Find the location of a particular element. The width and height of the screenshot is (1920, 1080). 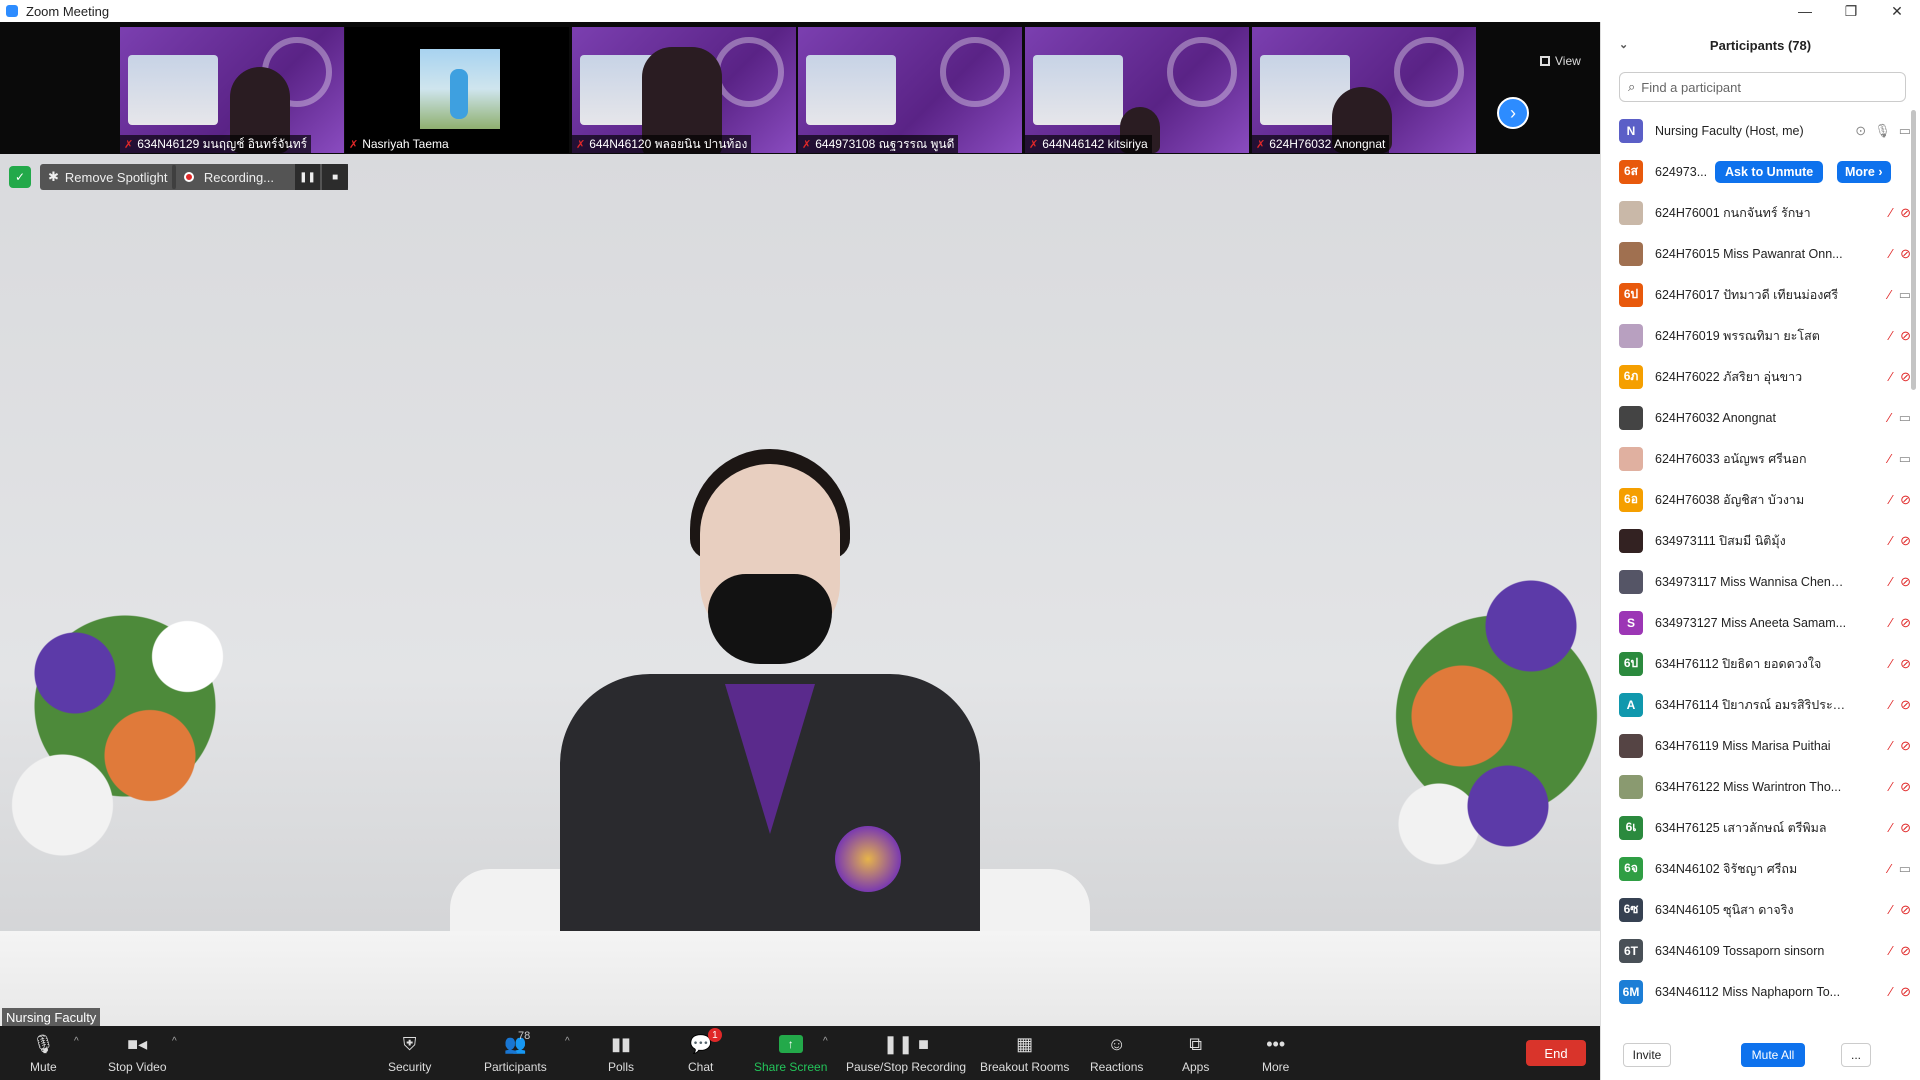

end-meeting-button: End is located at coordinates (1556, 1053).